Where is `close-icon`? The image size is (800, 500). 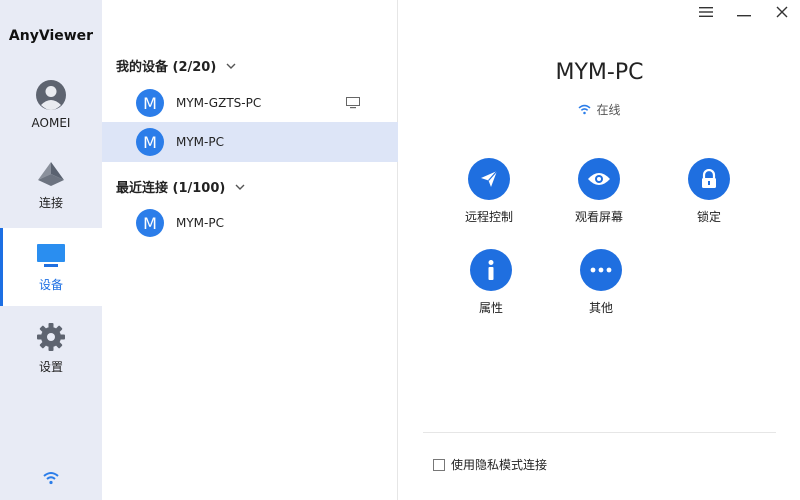 close-icon is located at coordinates (782, 12).